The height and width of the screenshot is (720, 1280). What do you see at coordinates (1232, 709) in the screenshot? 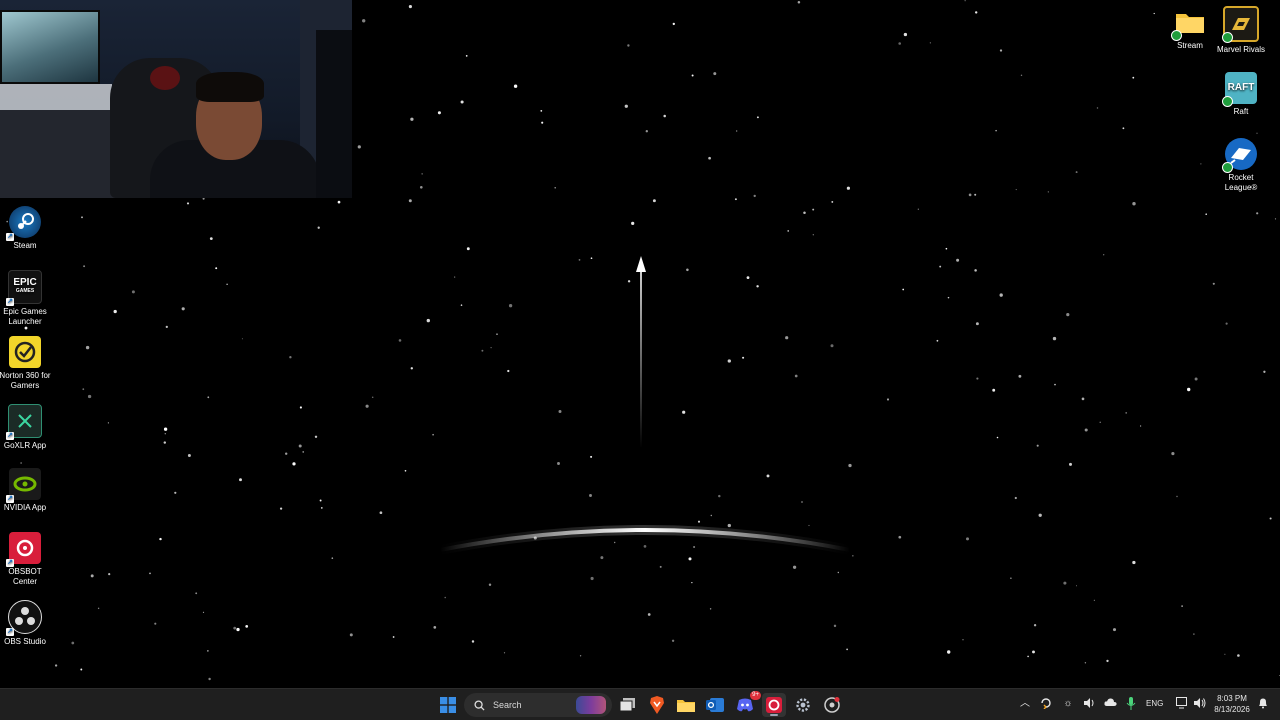
I see `clock-date: 8/13/2026` at bounding box center [1232, 709].